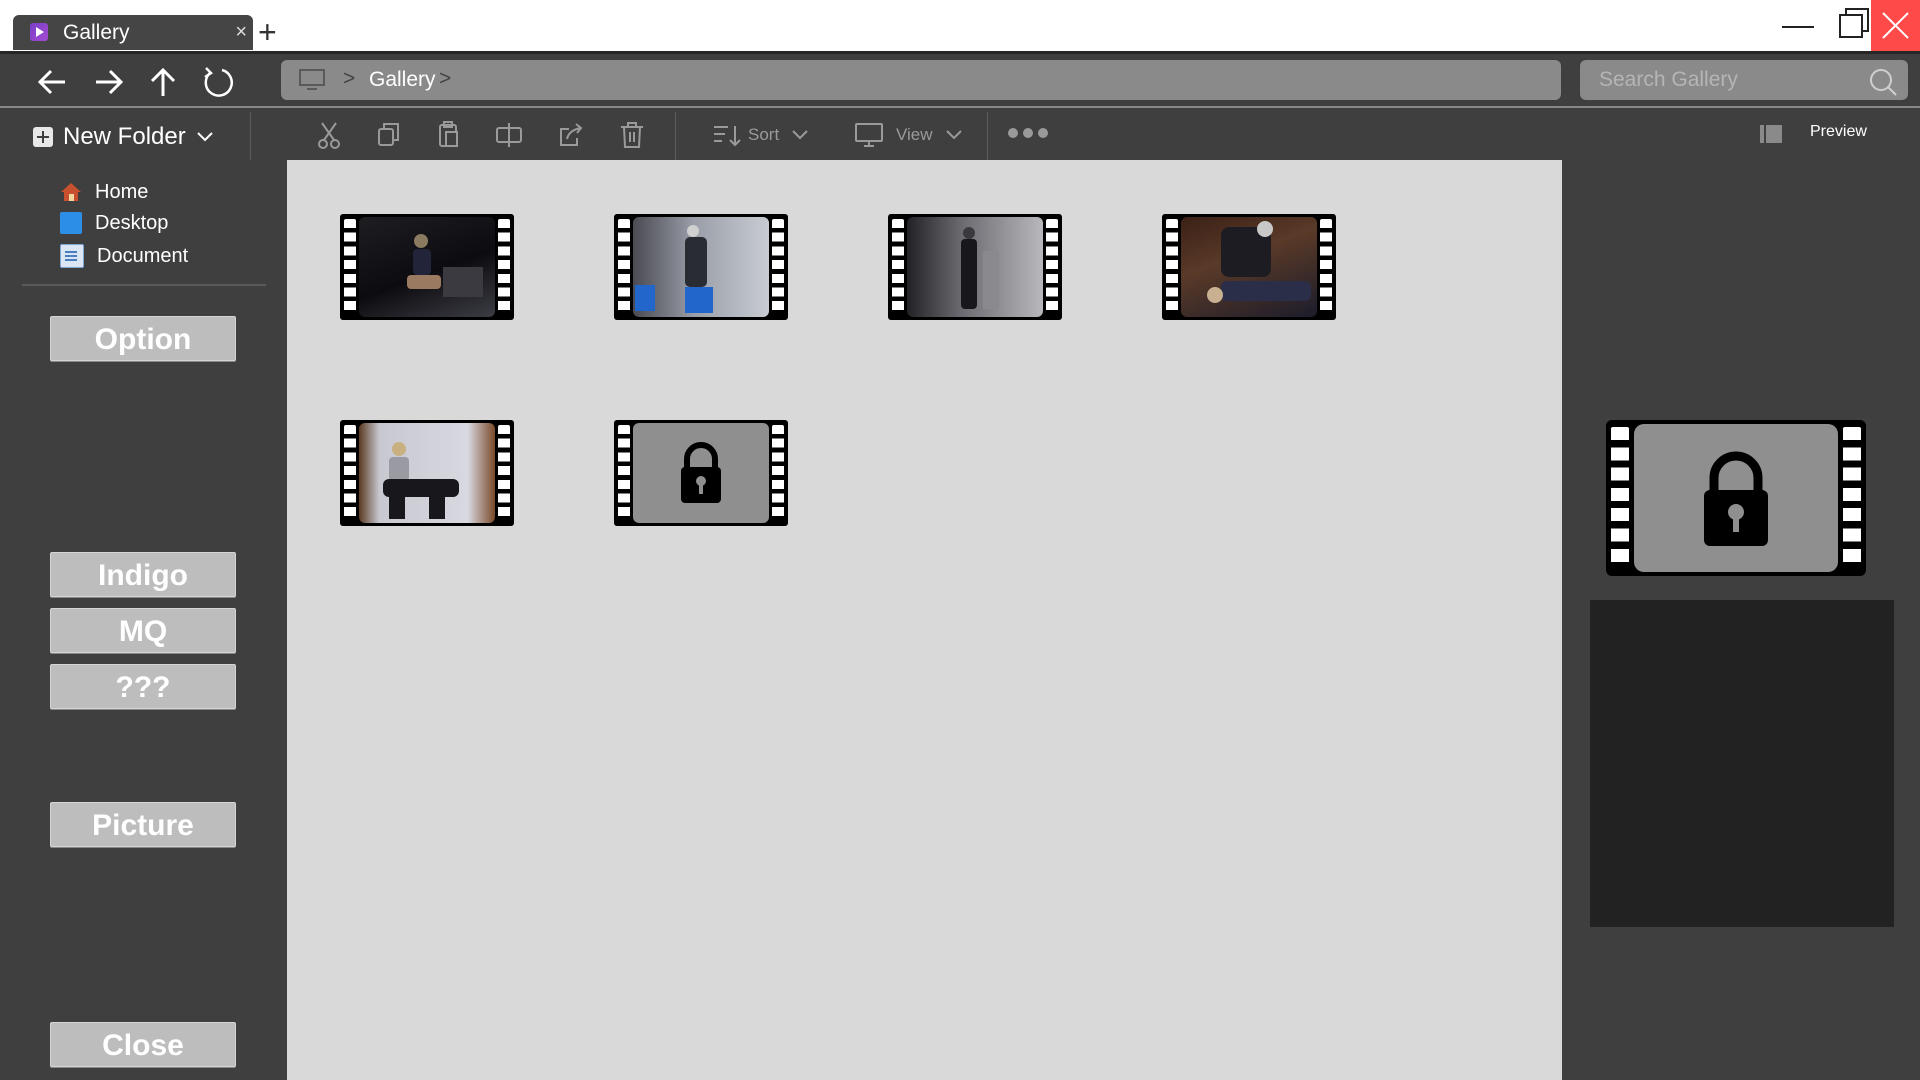 The height and width of the screenshot is (1080, 1920). What do you see at coordinates (143, 630) in the screenshot?
I see `mq-button: MQ` at bounding box center [143, 630].